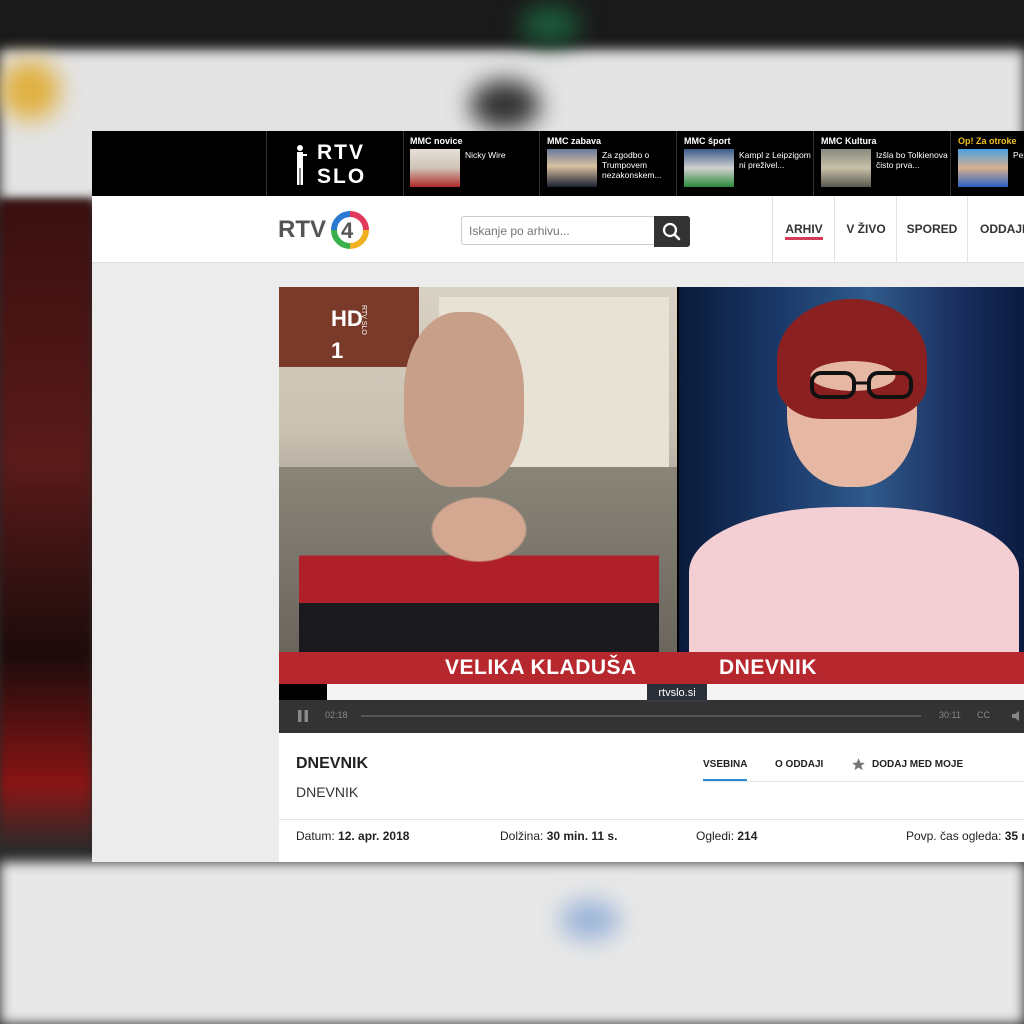 The width and height of the screenshot is (1024, 1024). What do you see at coordinates (725, 764) in the screenshot?
I see `tab-label: VSEBINA` at bounding box center [725, 764].